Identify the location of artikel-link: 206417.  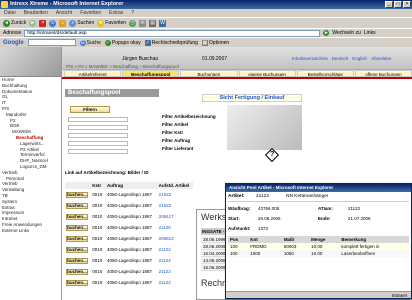
(175, 216).